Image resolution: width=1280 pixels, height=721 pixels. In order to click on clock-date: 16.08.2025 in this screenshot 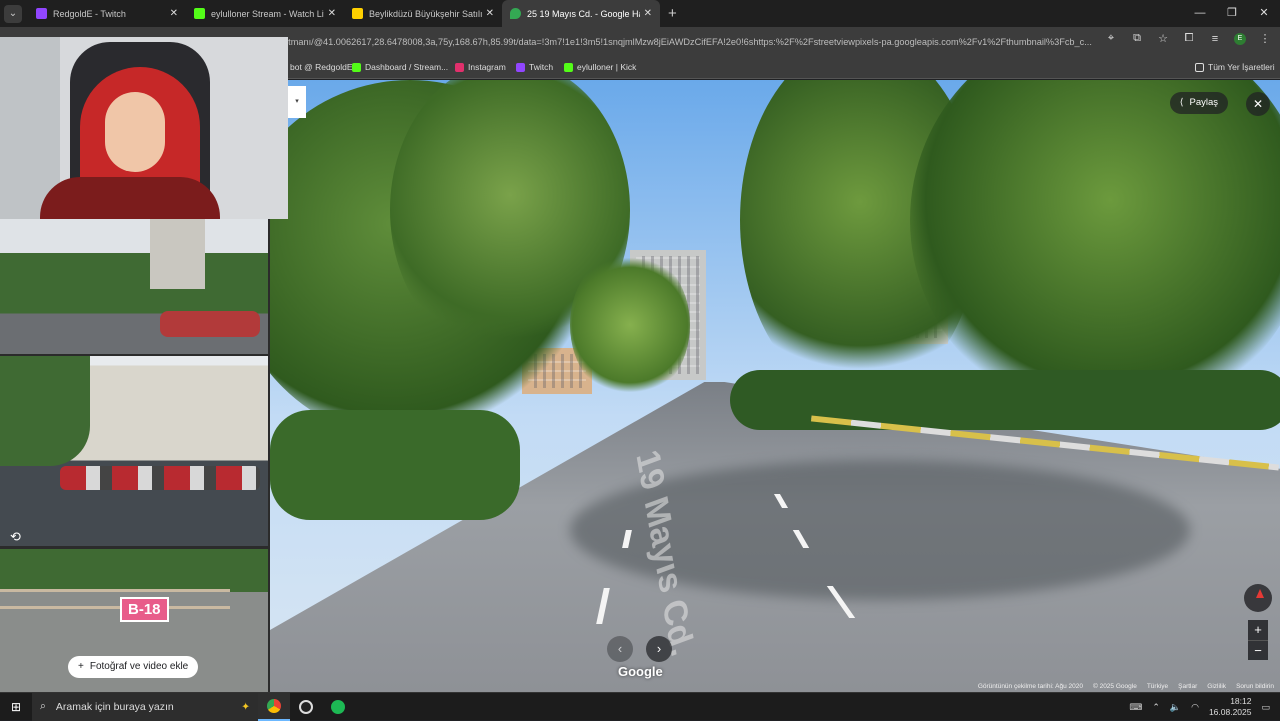, I will do `click(1230, 712)`.